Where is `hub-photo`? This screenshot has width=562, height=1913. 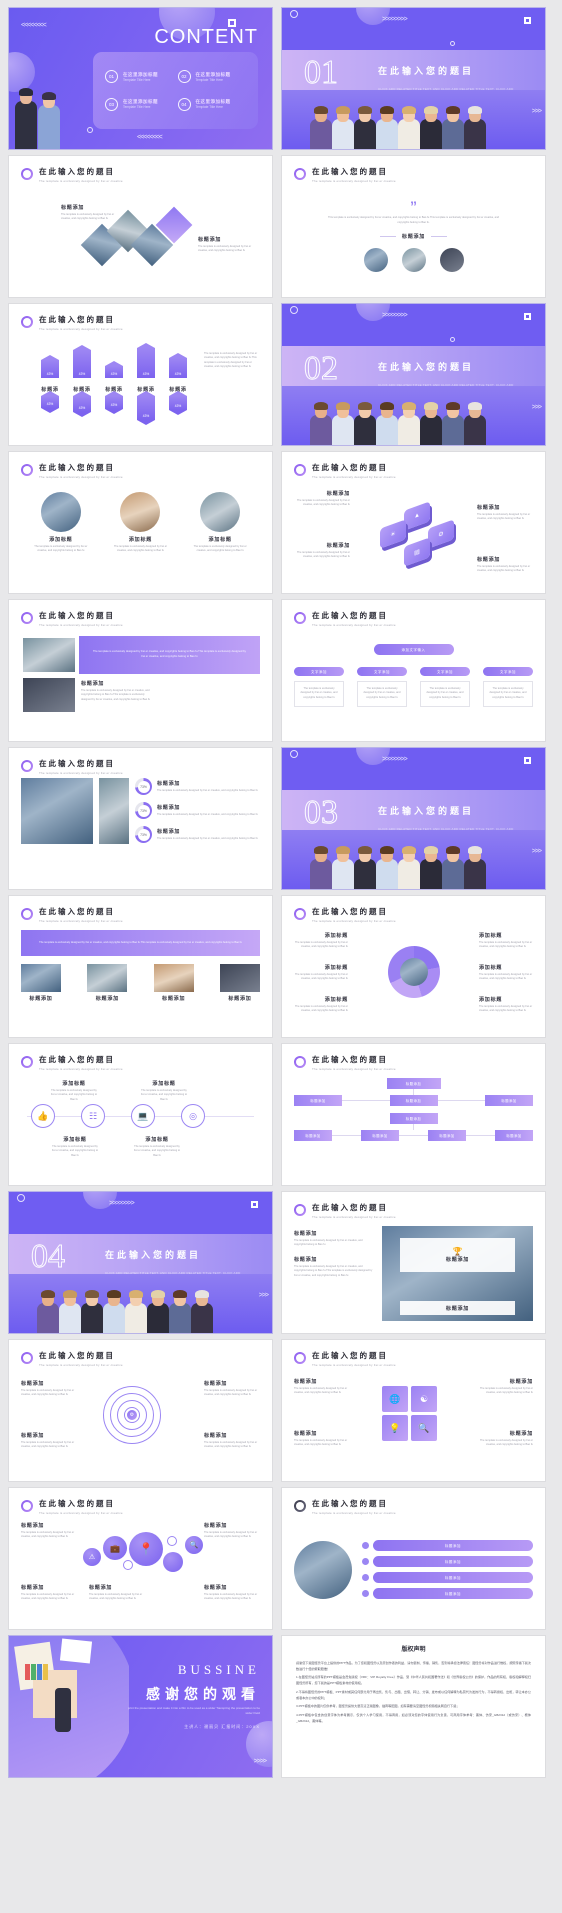
hub-photo is located at coordinates (414, 972).